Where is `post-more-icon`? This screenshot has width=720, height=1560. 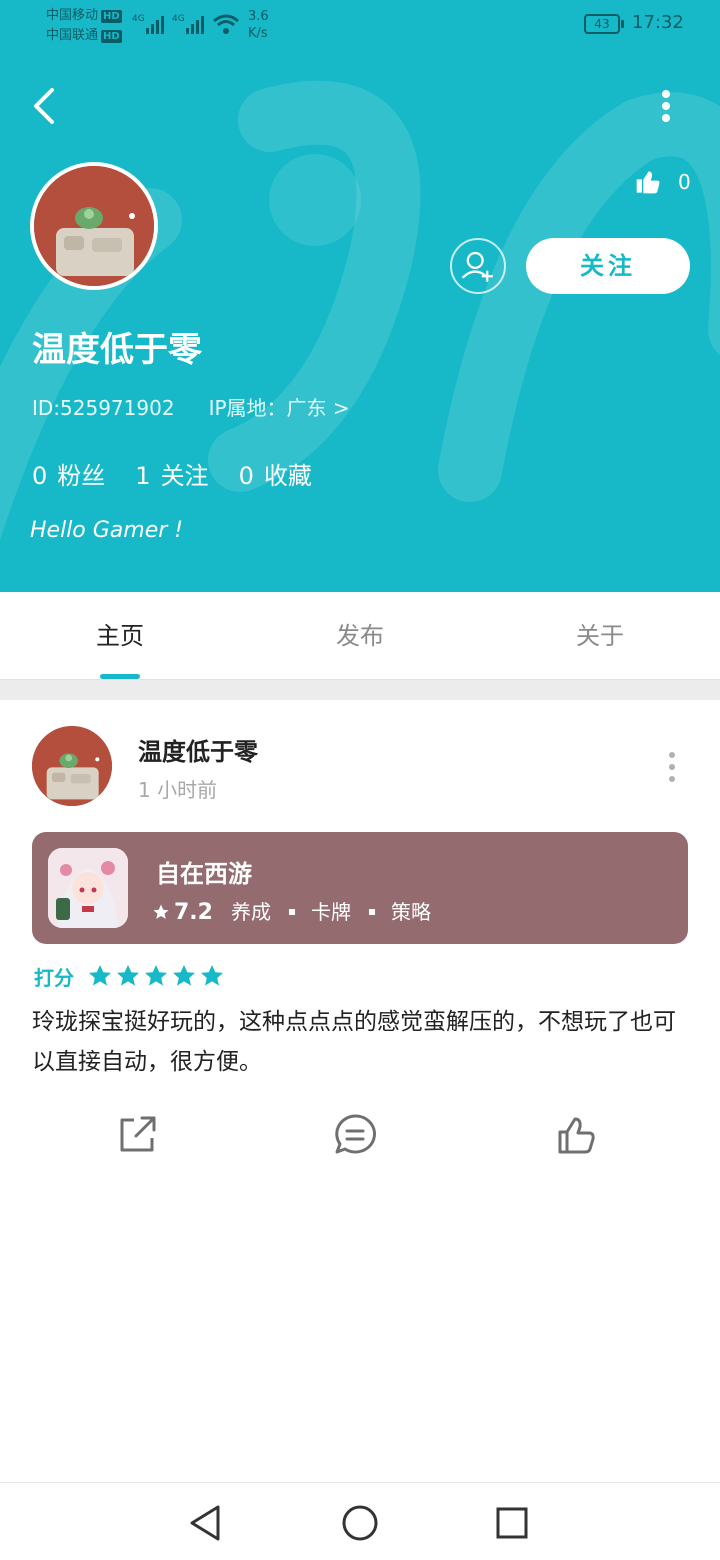
post-more-icon is located at coordinates (672, 767).